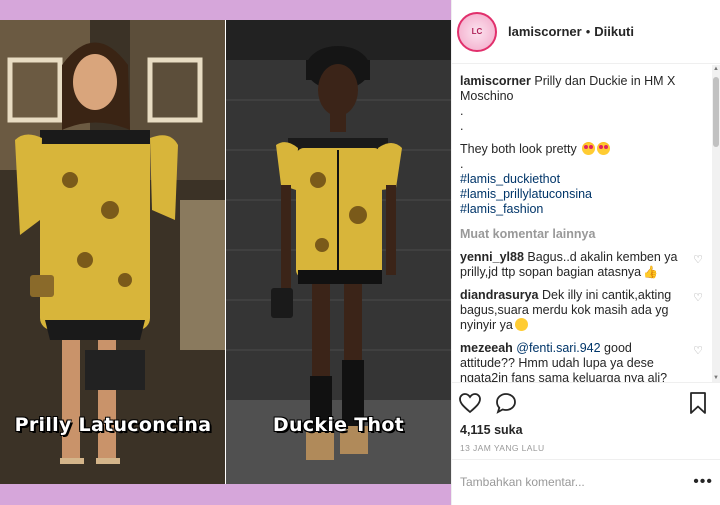  Describe the element at coordinates (477, 31) in the screenshot. I see `avatar: LC` at that location.